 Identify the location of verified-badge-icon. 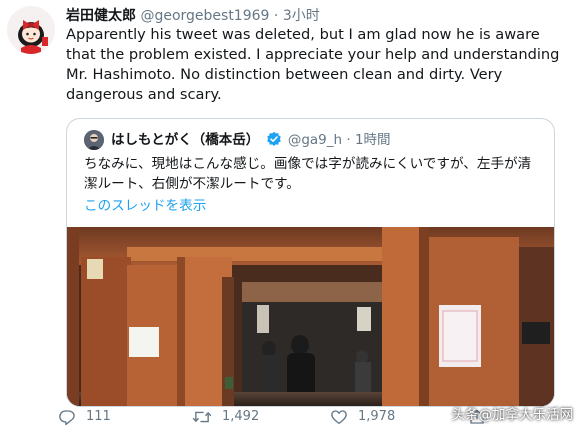
(274, 142).